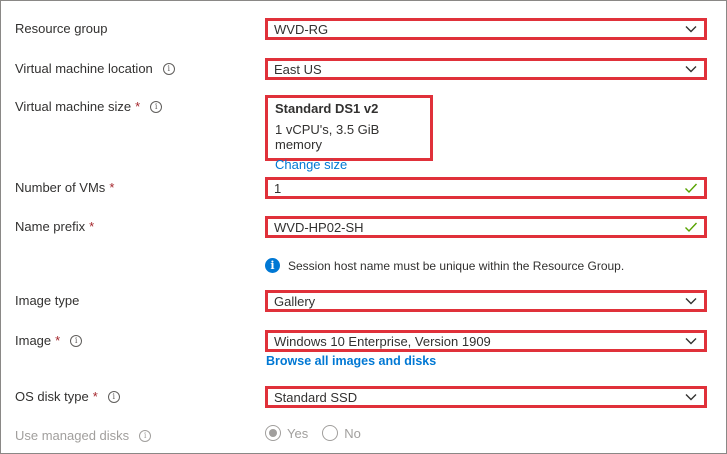 This screenshot has height=454, width=727. I want to click on radio-no-label: No, so click(352, 433).